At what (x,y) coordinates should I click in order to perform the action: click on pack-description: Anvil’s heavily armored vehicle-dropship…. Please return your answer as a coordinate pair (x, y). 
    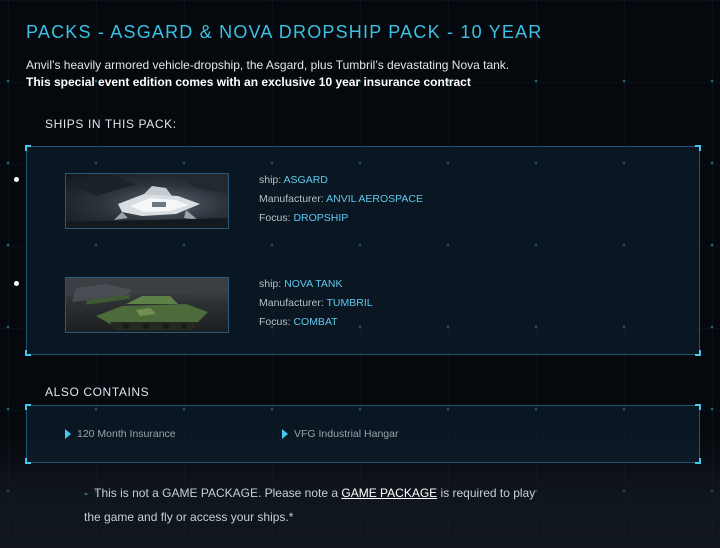
    Looking at the image, I should click on (268, 65).